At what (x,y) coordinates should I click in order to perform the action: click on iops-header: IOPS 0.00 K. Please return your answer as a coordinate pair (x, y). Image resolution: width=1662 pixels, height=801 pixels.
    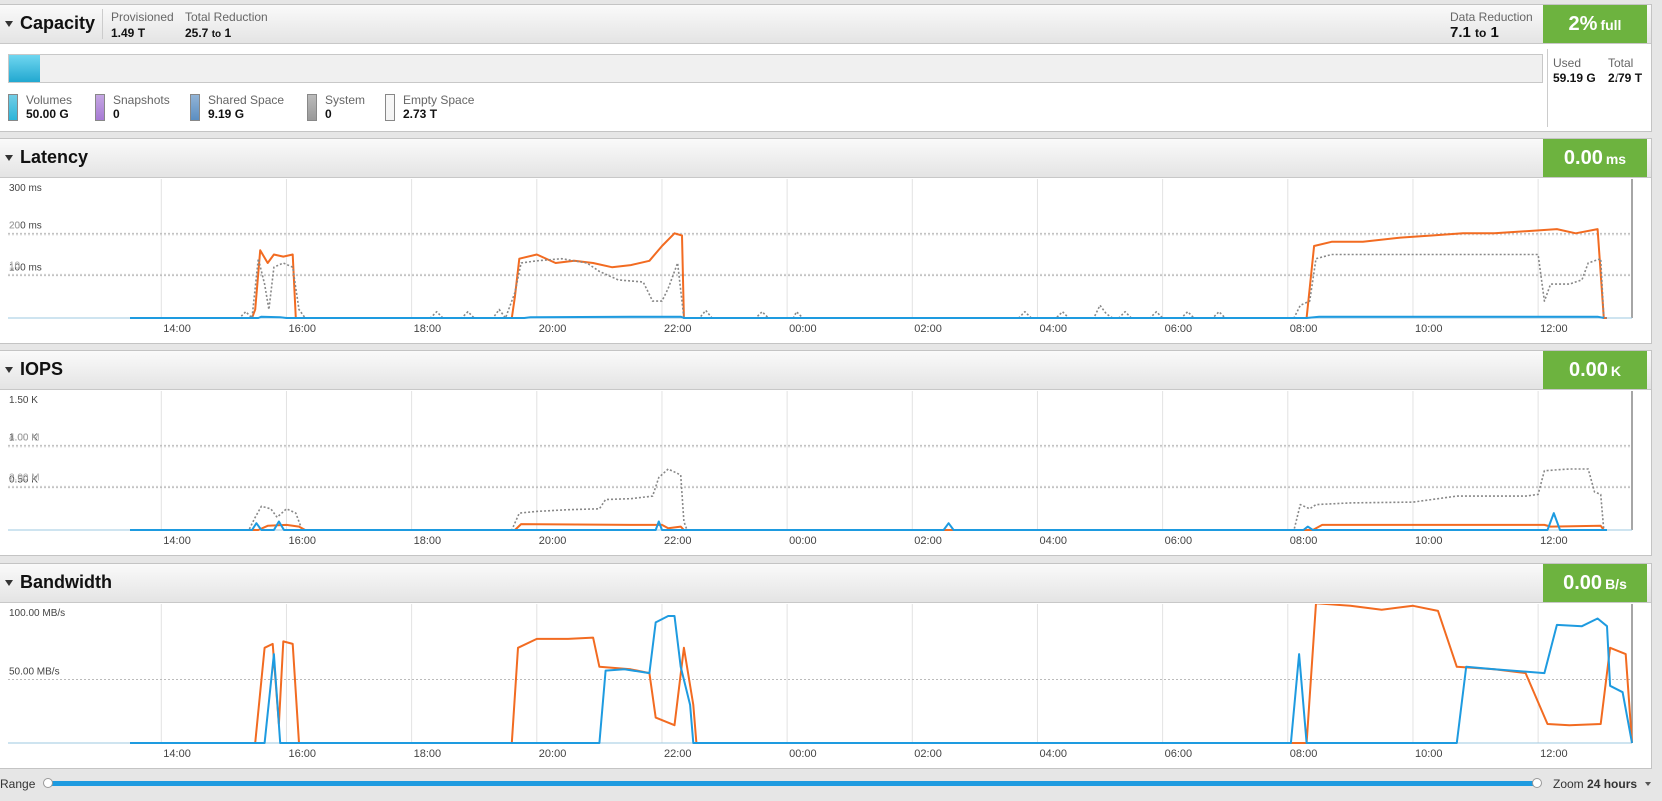
    Looking at the image, I should click on (825, 370).